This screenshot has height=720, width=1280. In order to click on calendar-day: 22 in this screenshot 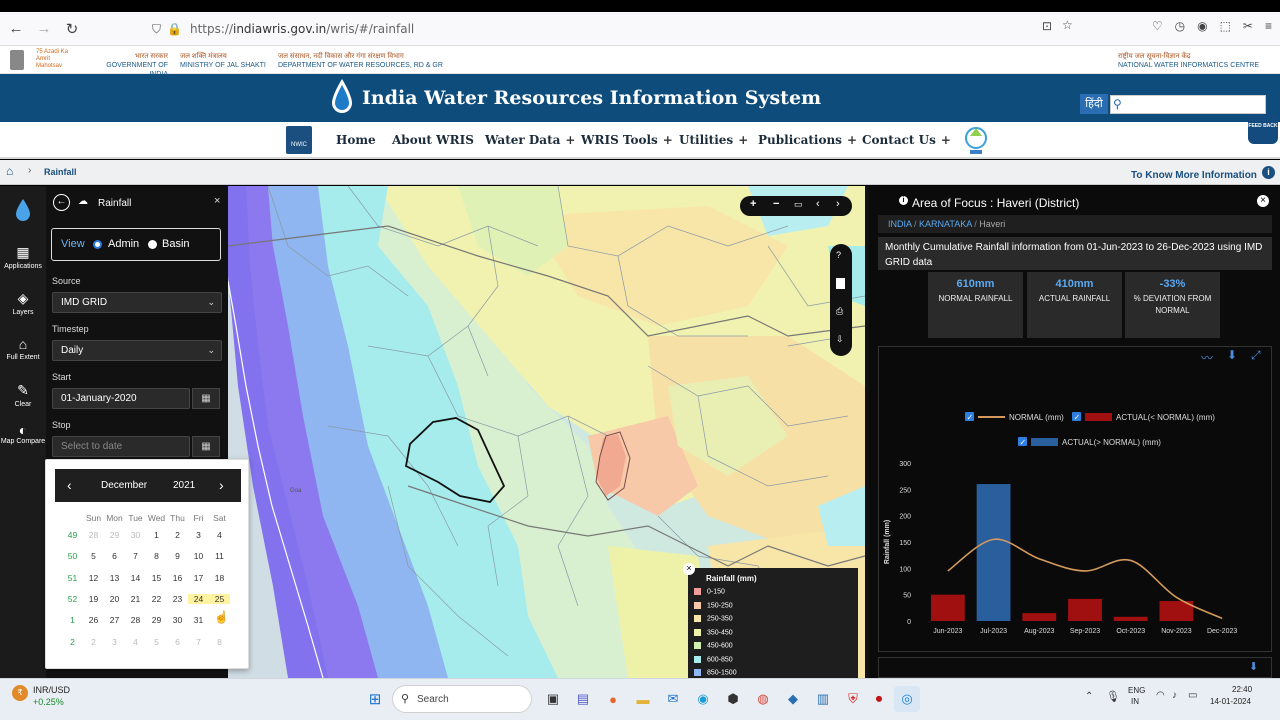, I will do `click(156, 599)`.